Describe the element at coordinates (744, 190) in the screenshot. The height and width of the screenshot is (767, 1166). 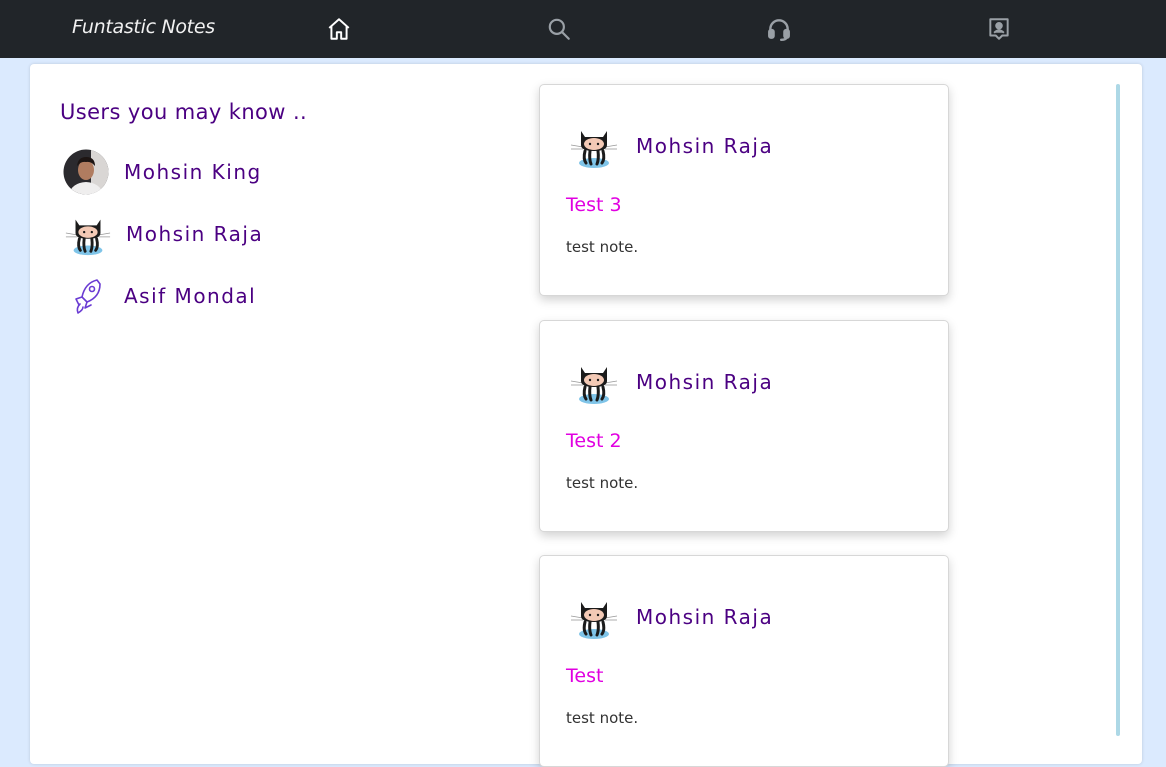
I see `note-card: Mohsin Raja Test 3 test note.` at that location.